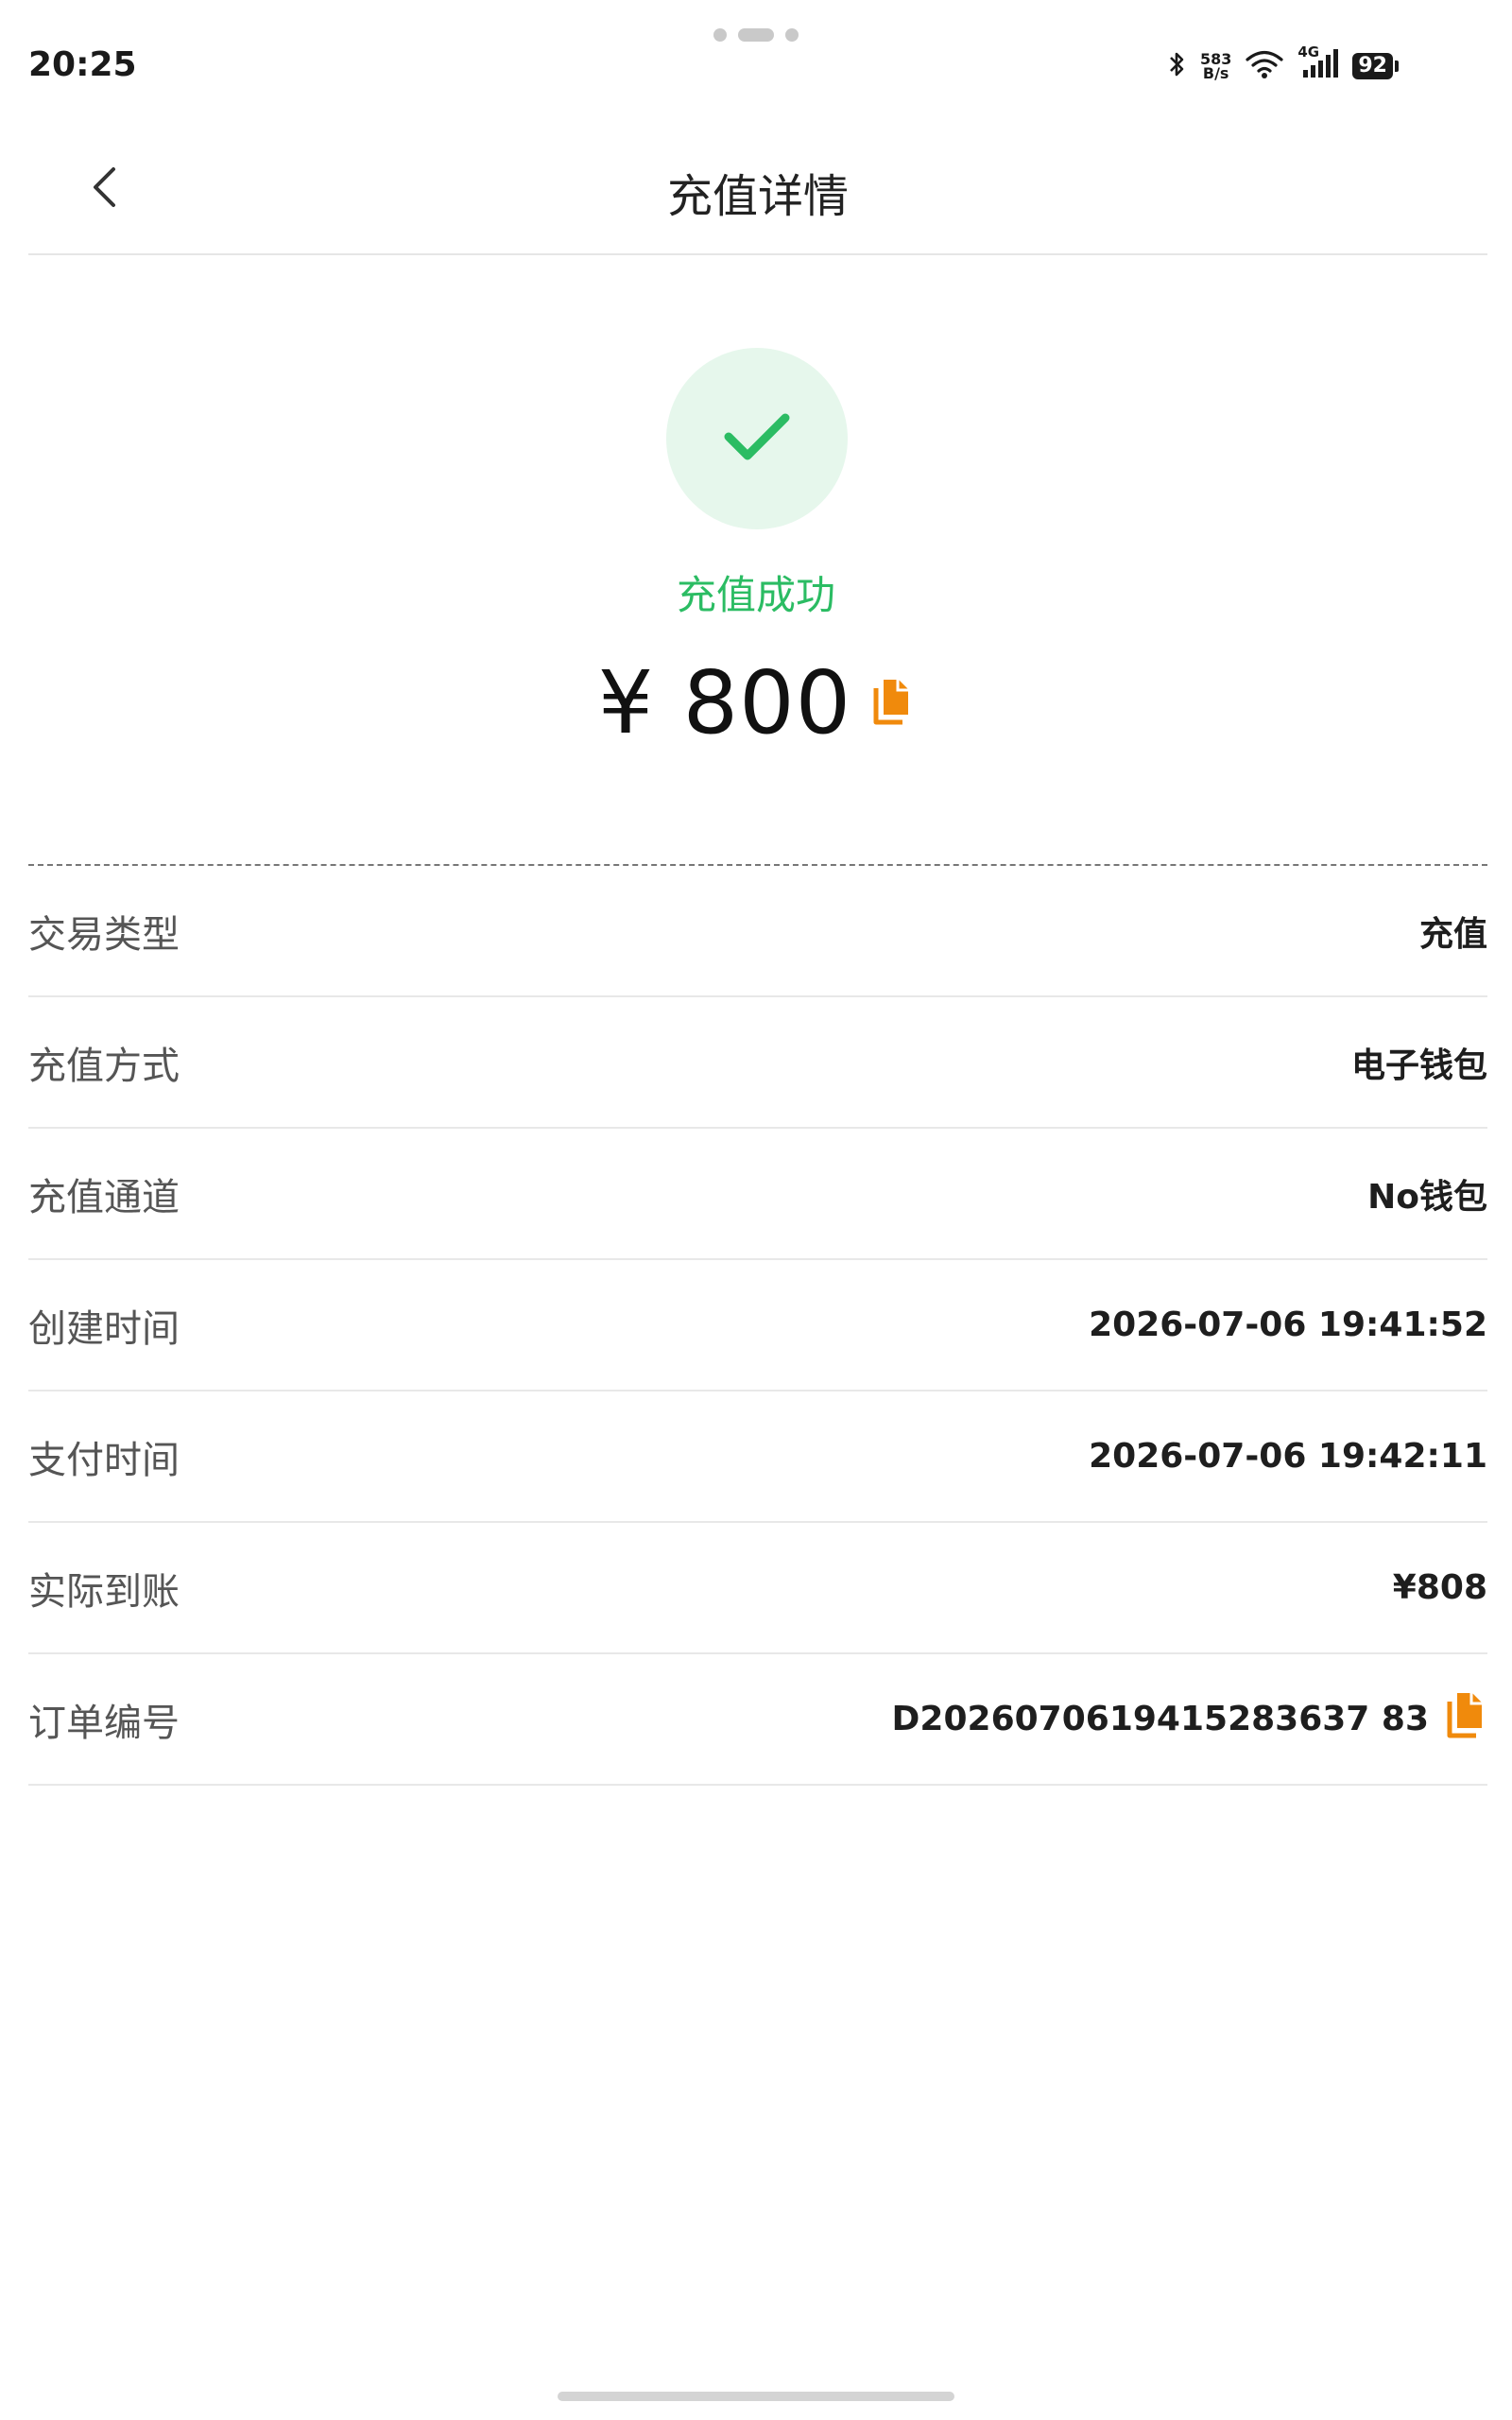 Image resolution: width=1512 pixels, height=2420 pixels. What do you see at coordinates (104, 1197) in the screenshot?
I see `detail-label: 充值通道` at bounding box center [104, 1197].